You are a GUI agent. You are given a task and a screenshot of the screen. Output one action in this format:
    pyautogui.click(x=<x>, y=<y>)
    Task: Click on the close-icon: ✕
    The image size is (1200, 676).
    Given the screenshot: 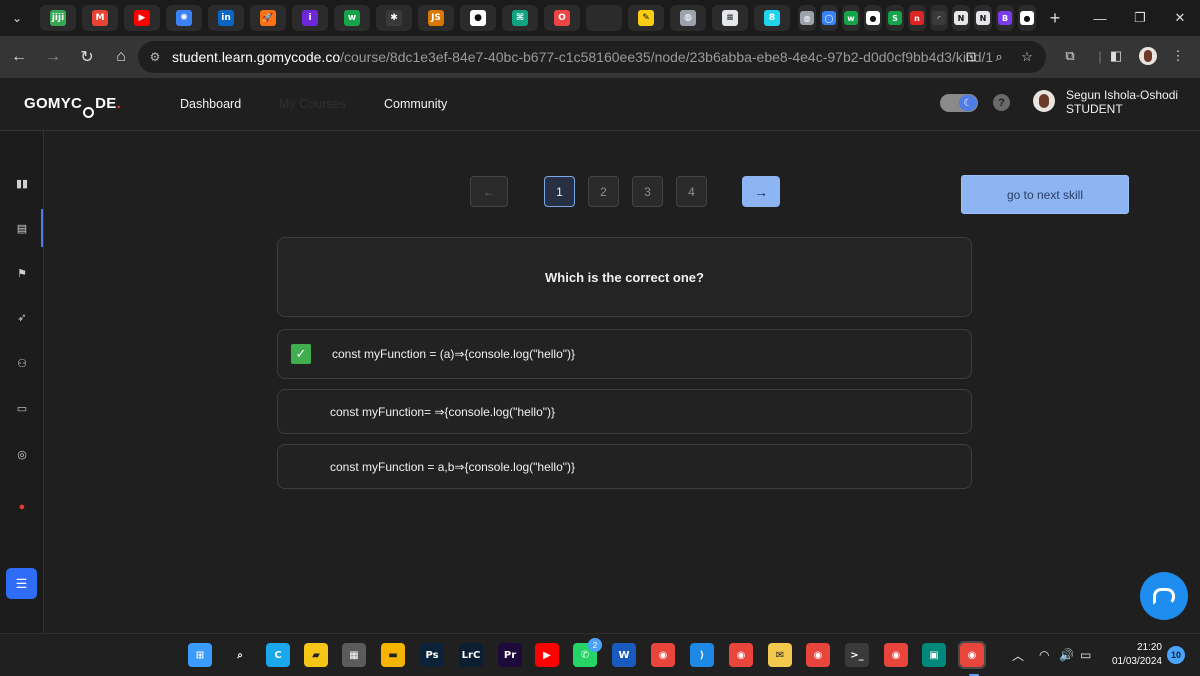 What is the action you would take?
    pyautogui.click(x=1180, y=18)
    